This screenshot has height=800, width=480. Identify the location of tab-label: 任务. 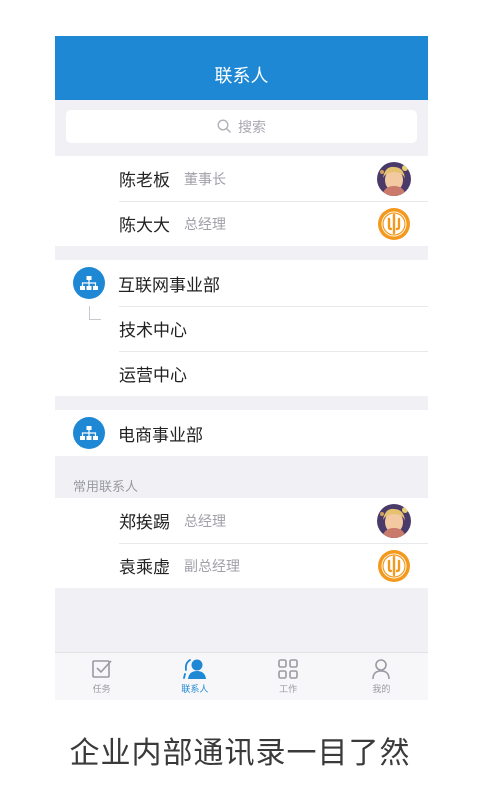
(101, 690).